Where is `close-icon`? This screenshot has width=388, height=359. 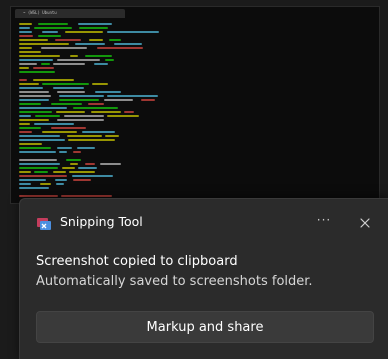
close-icon is located at coordinates (365, 223).